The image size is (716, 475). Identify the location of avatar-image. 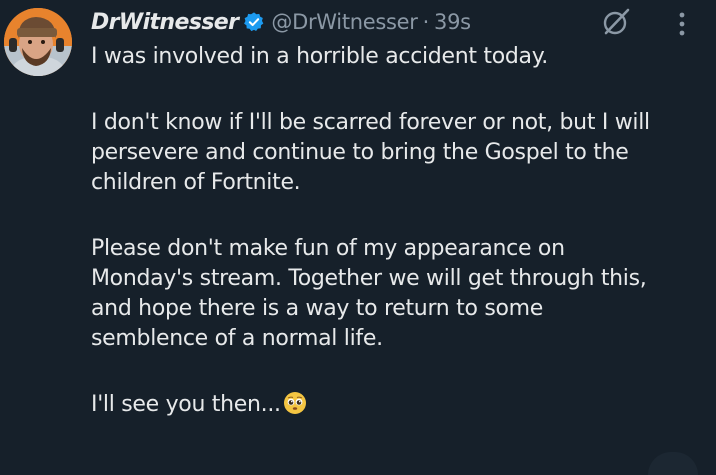
(38, 42).